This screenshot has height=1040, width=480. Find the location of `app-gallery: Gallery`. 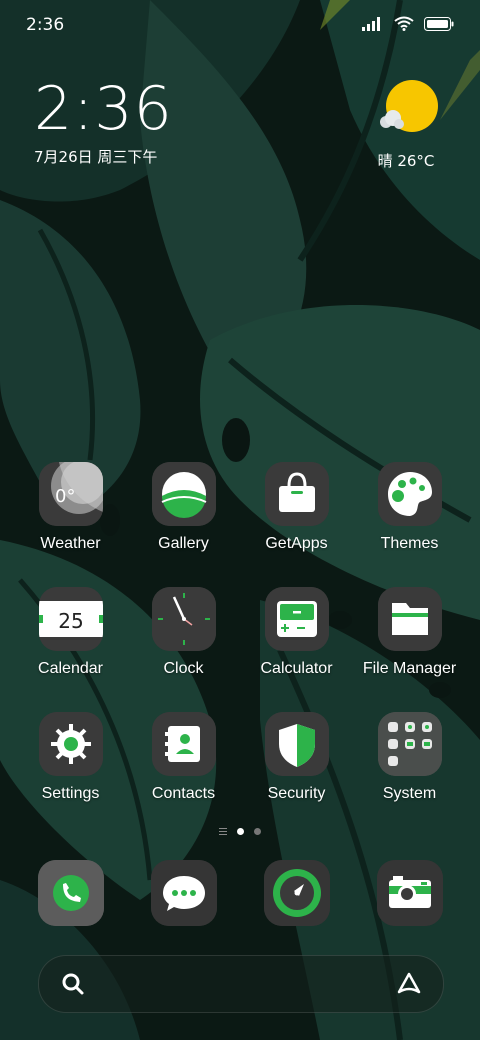

app-gallery: Gallery is located at coordinates (183, 507).